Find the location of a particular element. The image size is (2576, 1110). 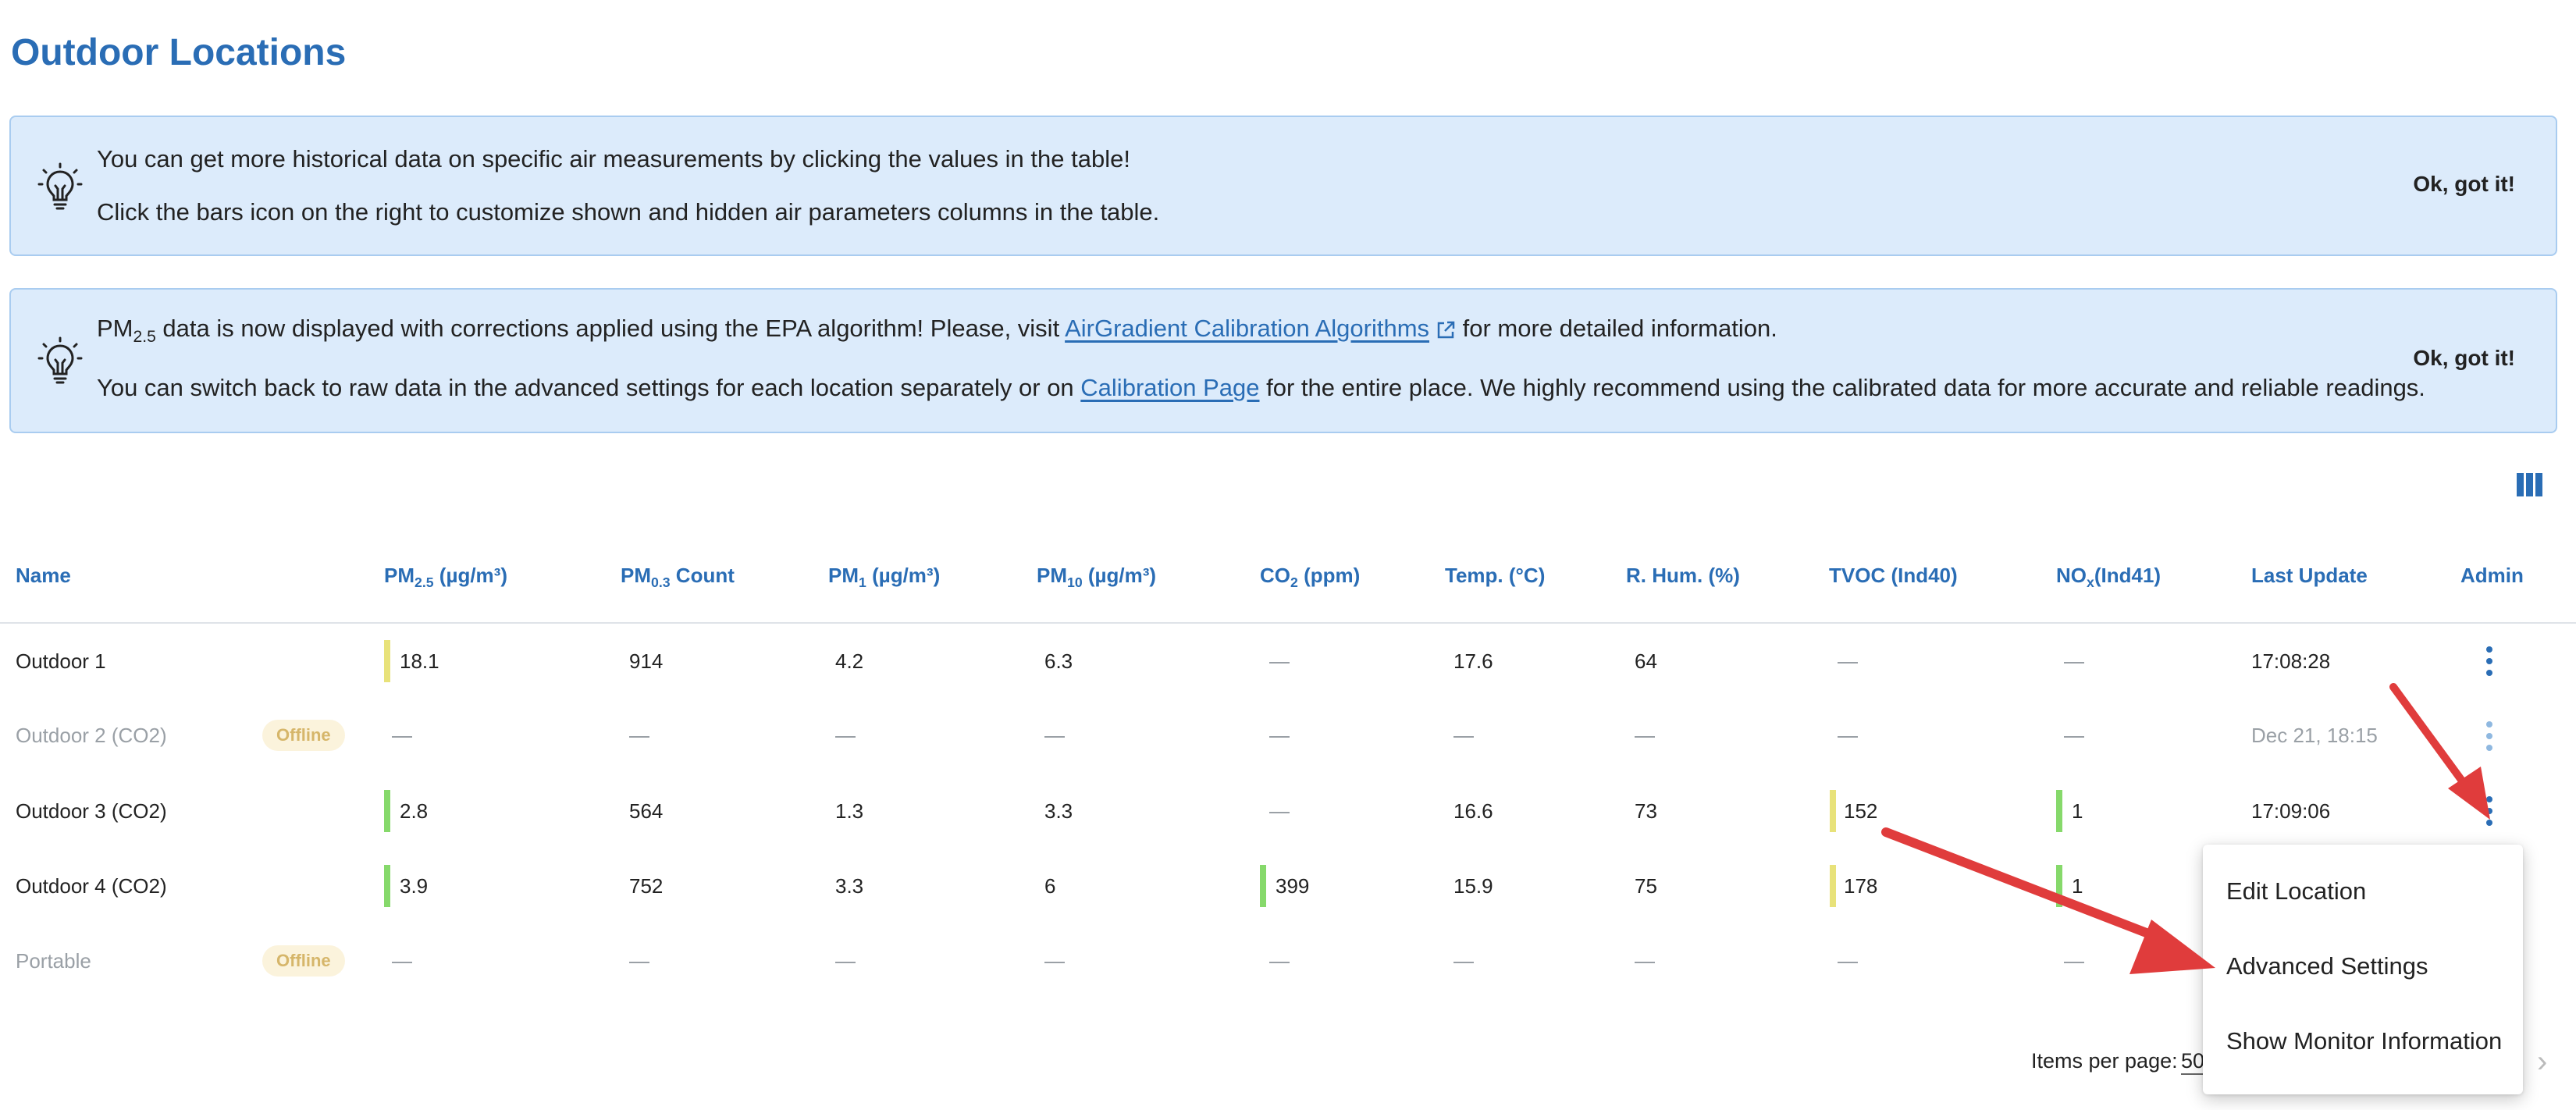

co2-indicator is located at coordinates (1263, 886).